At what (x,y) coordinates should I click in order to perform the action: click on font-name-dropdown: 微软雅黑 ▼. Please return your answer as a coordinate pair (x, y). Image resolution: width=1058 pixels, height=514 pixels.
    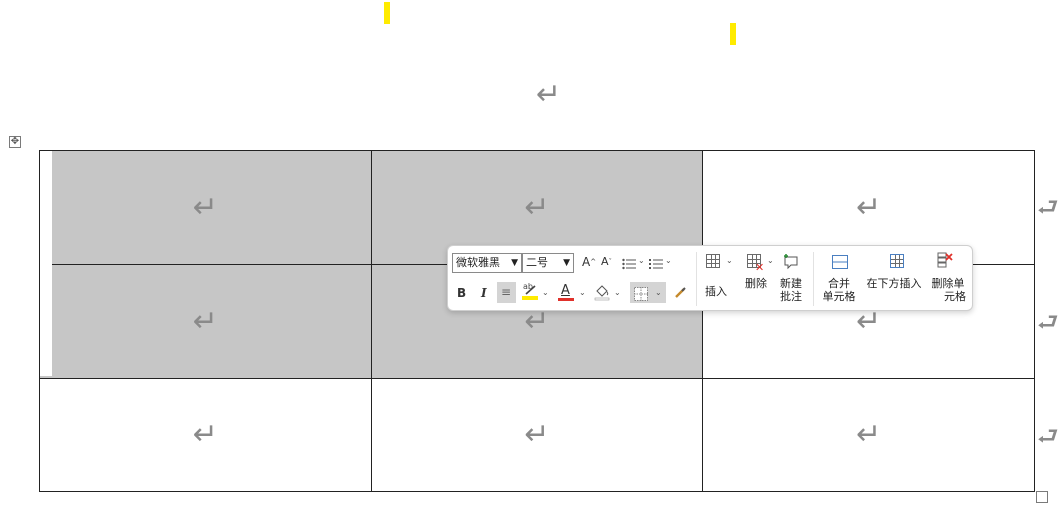
    Looking at the image, I should click on (487, 263).